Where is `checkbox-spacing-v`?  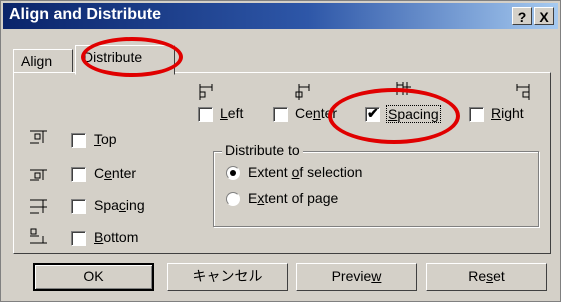 checkbox-spacing-v is located at coordinates (78, 206).